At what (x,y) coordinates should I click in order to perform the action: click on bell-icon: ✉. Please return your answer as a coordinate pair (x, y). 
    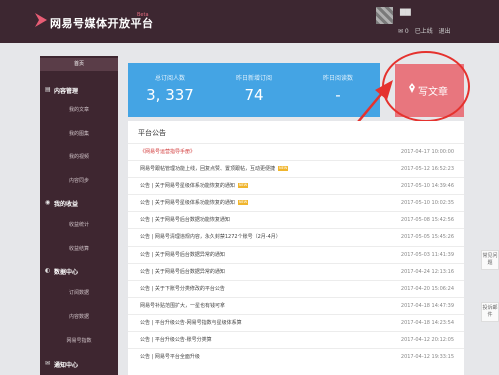
    Looking at the image, I should click on (48, 363).